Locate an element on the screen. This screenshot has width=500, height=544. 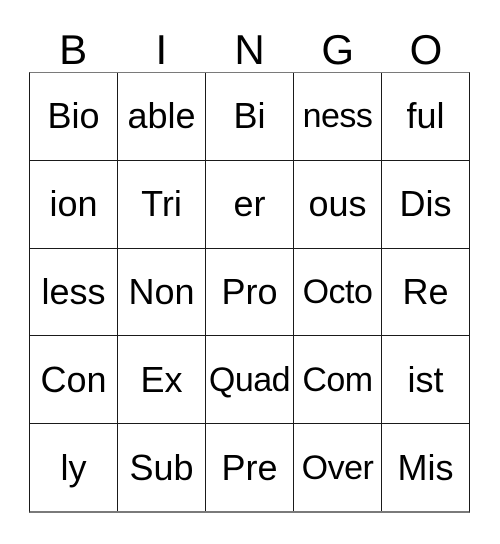
bingo-cell: ous is located at coordinates (338, 204).